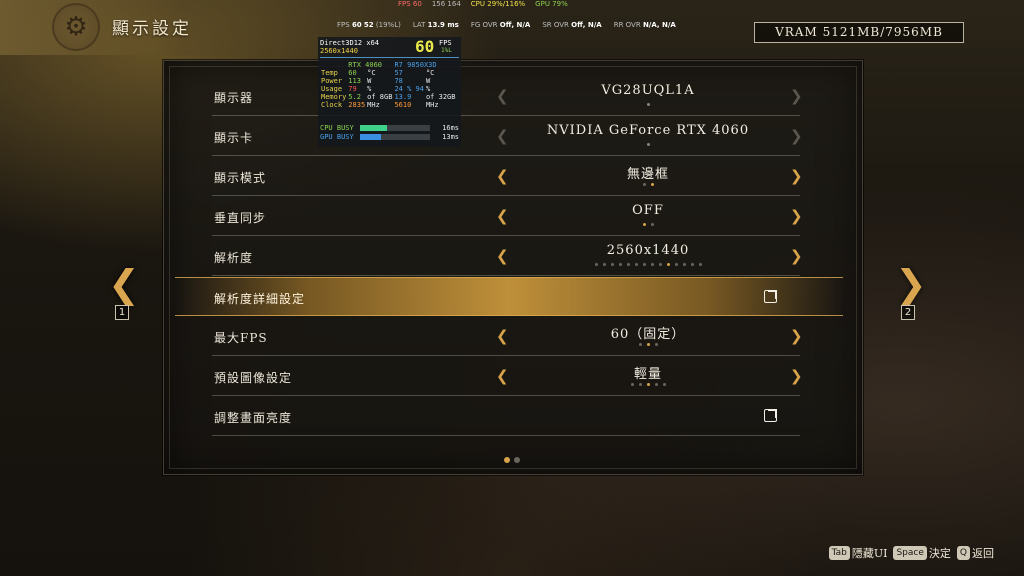 This screenshot has height=576, width=1024. What do you see at coordinates (240, 178) in the screenshot?
I see `setting-label: 顯示模式` at bounding box center [240, 178].